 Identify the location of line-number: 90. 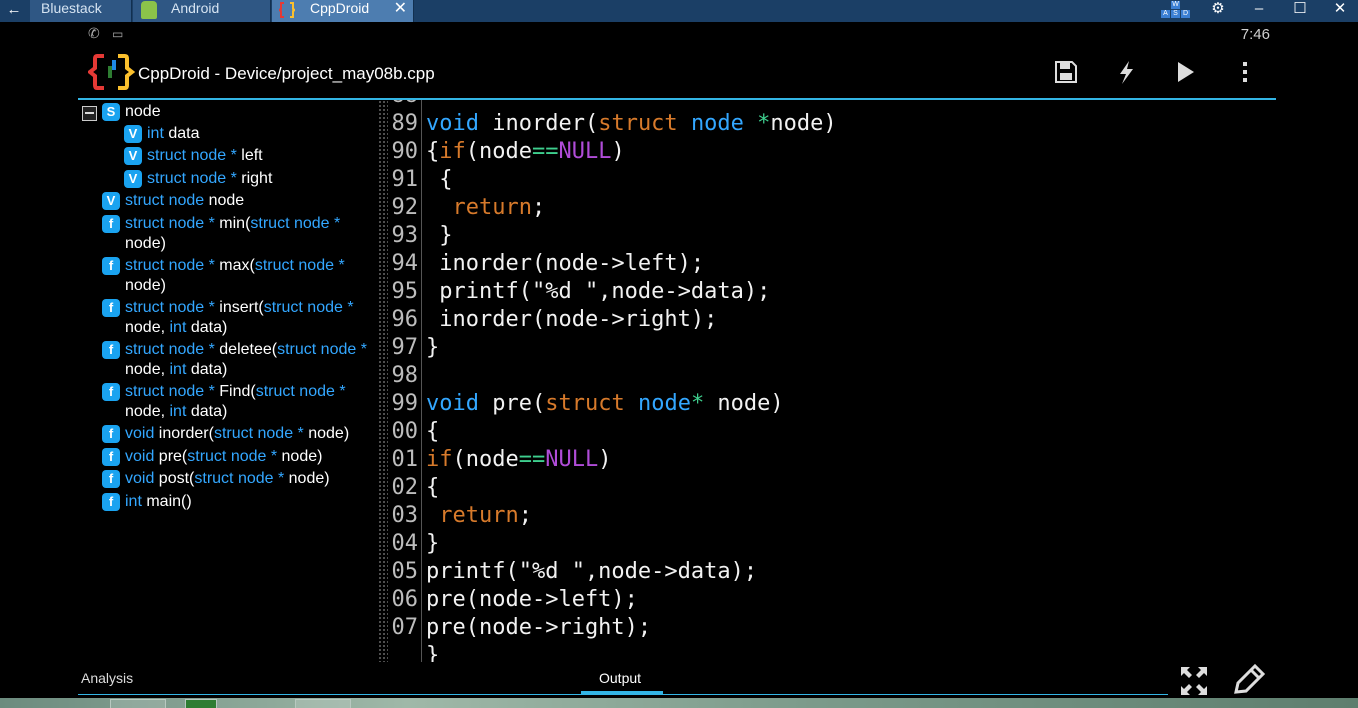
(405, 151).